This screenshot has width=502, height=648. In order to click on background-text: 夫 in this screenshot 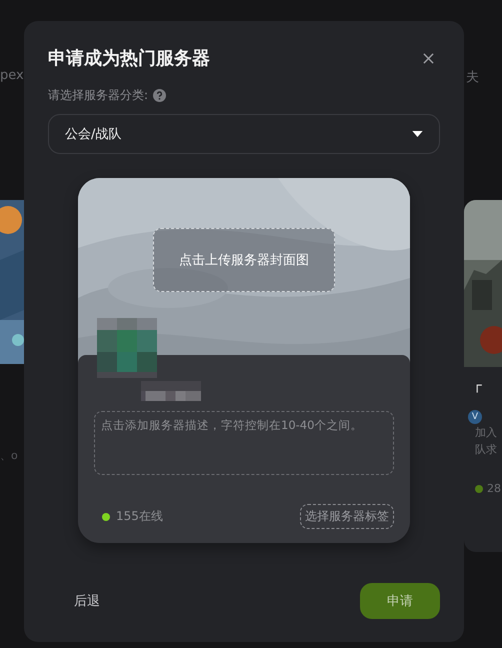, I will do `click(472, 78)`.